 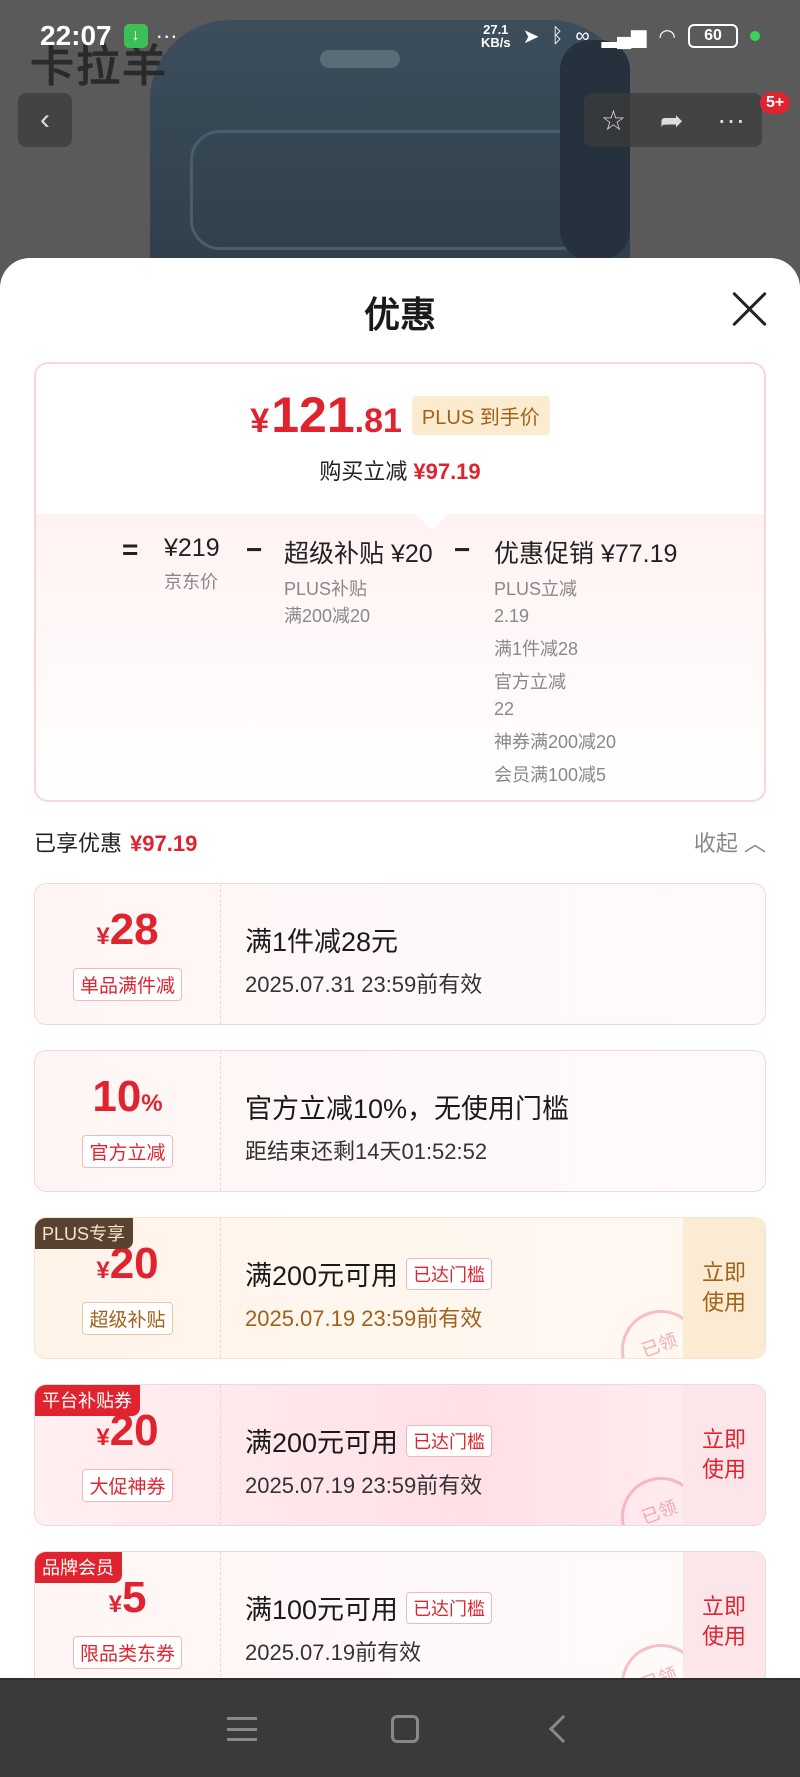 I want to click on coupon-card: ¥28 单品满件减 满1件减28元 2025.07.31 23:59前有效, so click(x=400, y=954).